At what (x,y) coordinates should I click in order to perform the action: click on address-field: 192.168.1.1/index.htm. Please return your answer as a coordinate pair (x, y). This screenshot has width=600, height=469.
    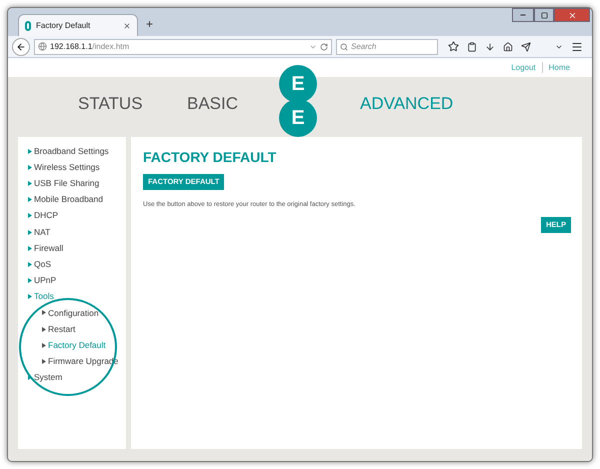
    Looking at the image, I should click on (183, 46).